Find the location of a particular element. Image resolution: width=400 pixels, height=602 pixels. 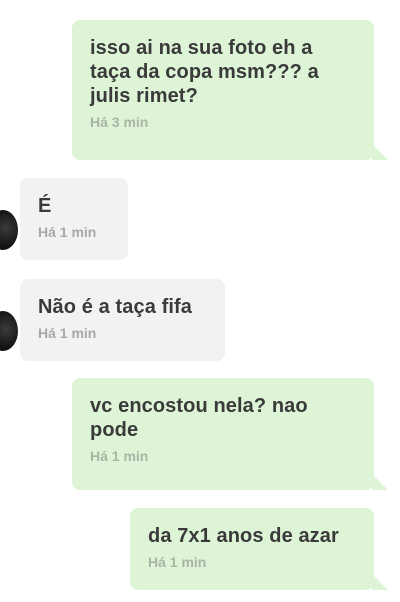

message-timestamp: Há 3 min is located at coordinates (119, 122).